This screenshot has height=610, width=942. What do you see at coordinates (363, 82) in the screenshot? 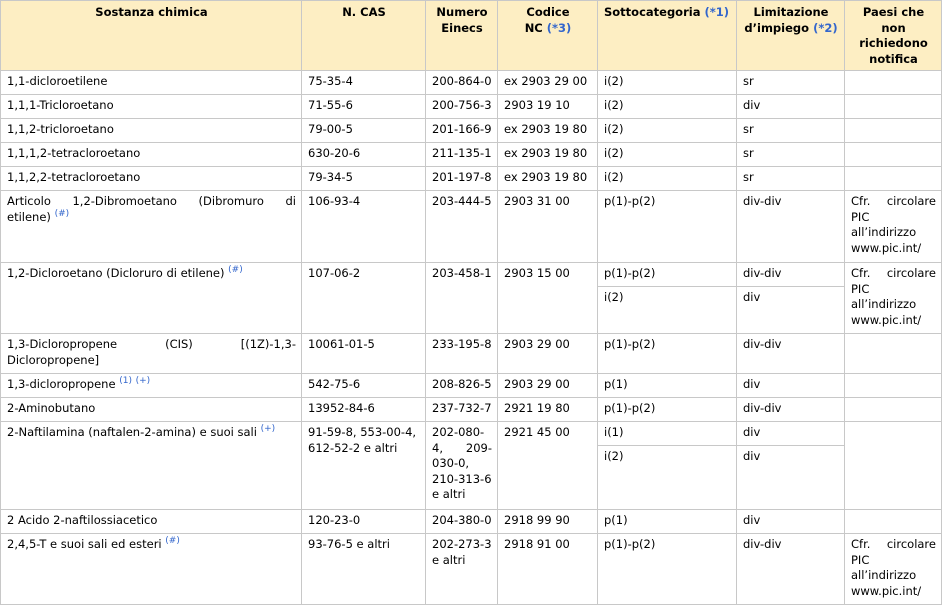
I see `cell-cas: 75-35-4` at bounding box center [363, 82].